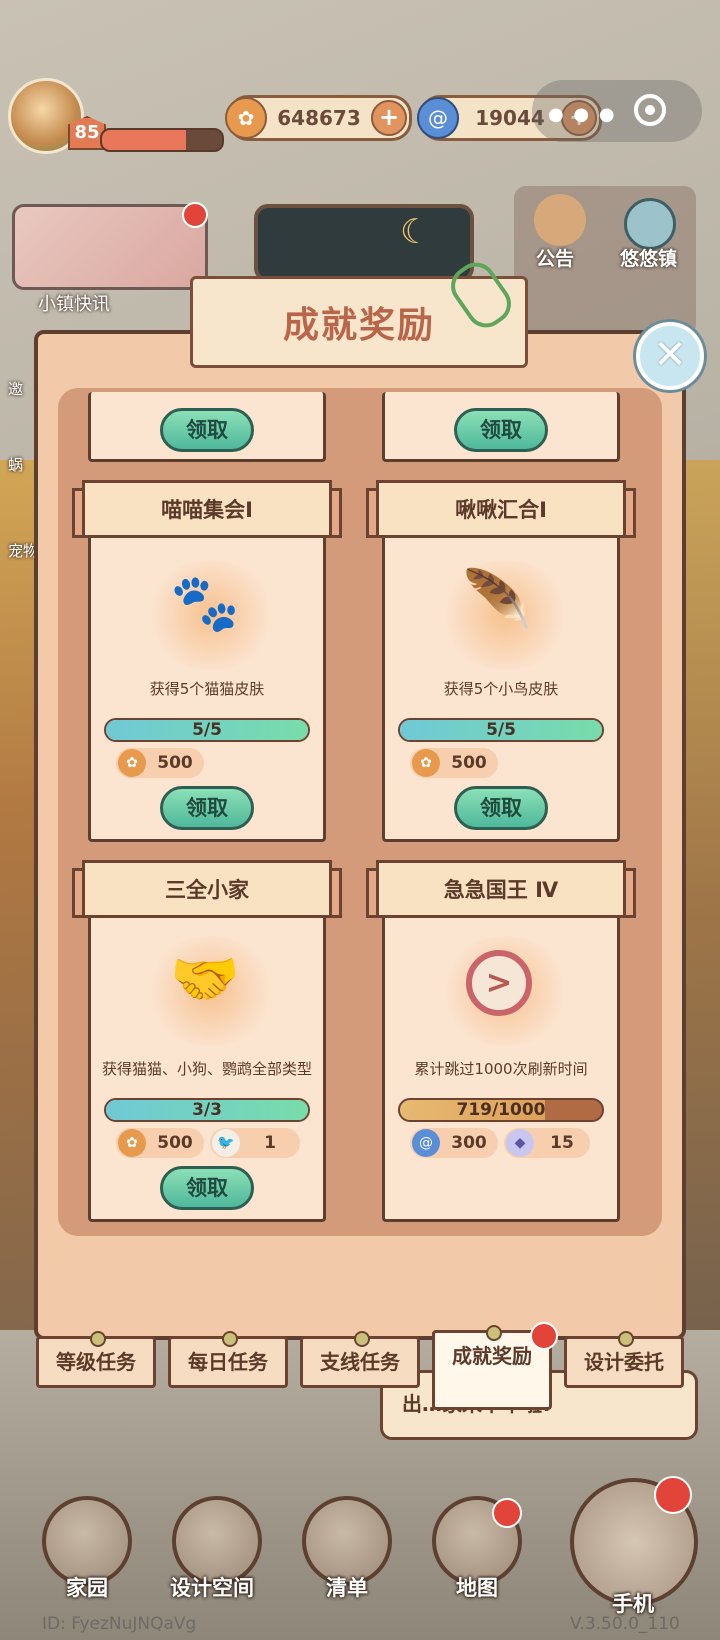 Image resolution: width=720 pixels, height=1640 pixels. I want to click on achievement-desc: 获得5个猫猫皮肤, so click(207, 689).